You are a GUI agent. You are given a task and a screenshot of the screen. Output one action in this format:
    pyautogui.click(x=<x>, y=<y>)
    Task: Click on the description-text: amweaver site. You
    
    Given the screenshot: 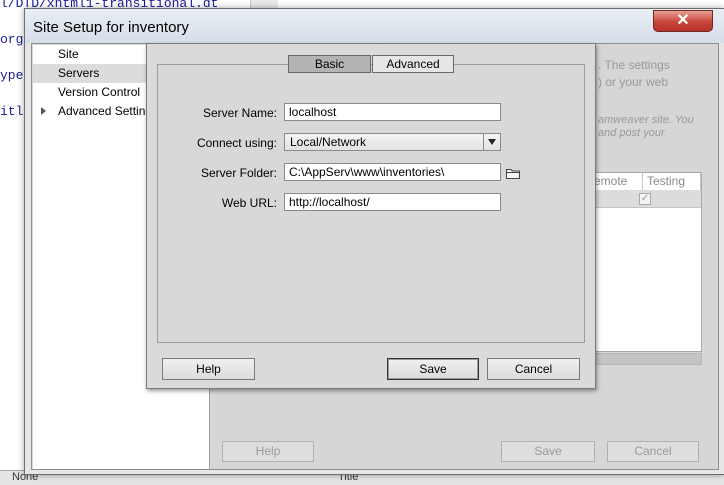 What is the action you would take?
    pyautogui.click(x=646, y=120)
    